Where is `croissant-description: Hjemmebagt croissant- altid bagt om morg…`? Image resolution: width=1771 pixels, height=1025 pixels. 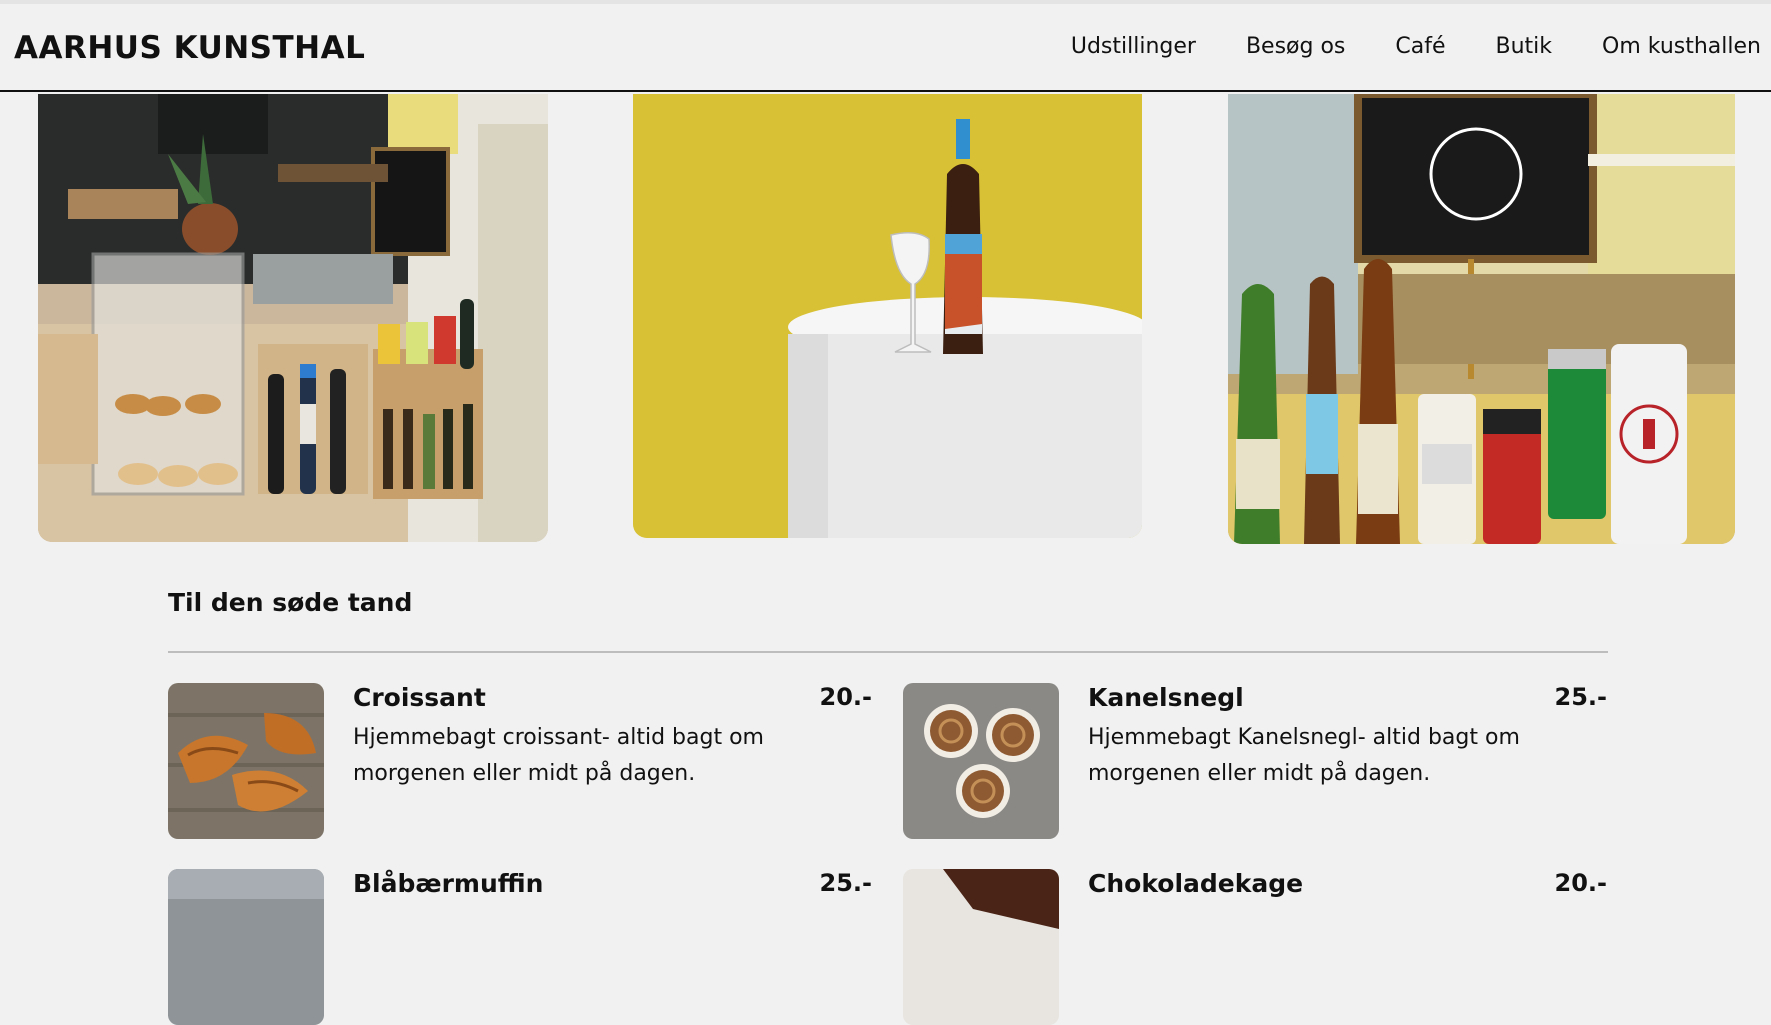
croissant-description: Hjemmebagt croissant- altid bagt om morg… is located at coordinates (558, 755).